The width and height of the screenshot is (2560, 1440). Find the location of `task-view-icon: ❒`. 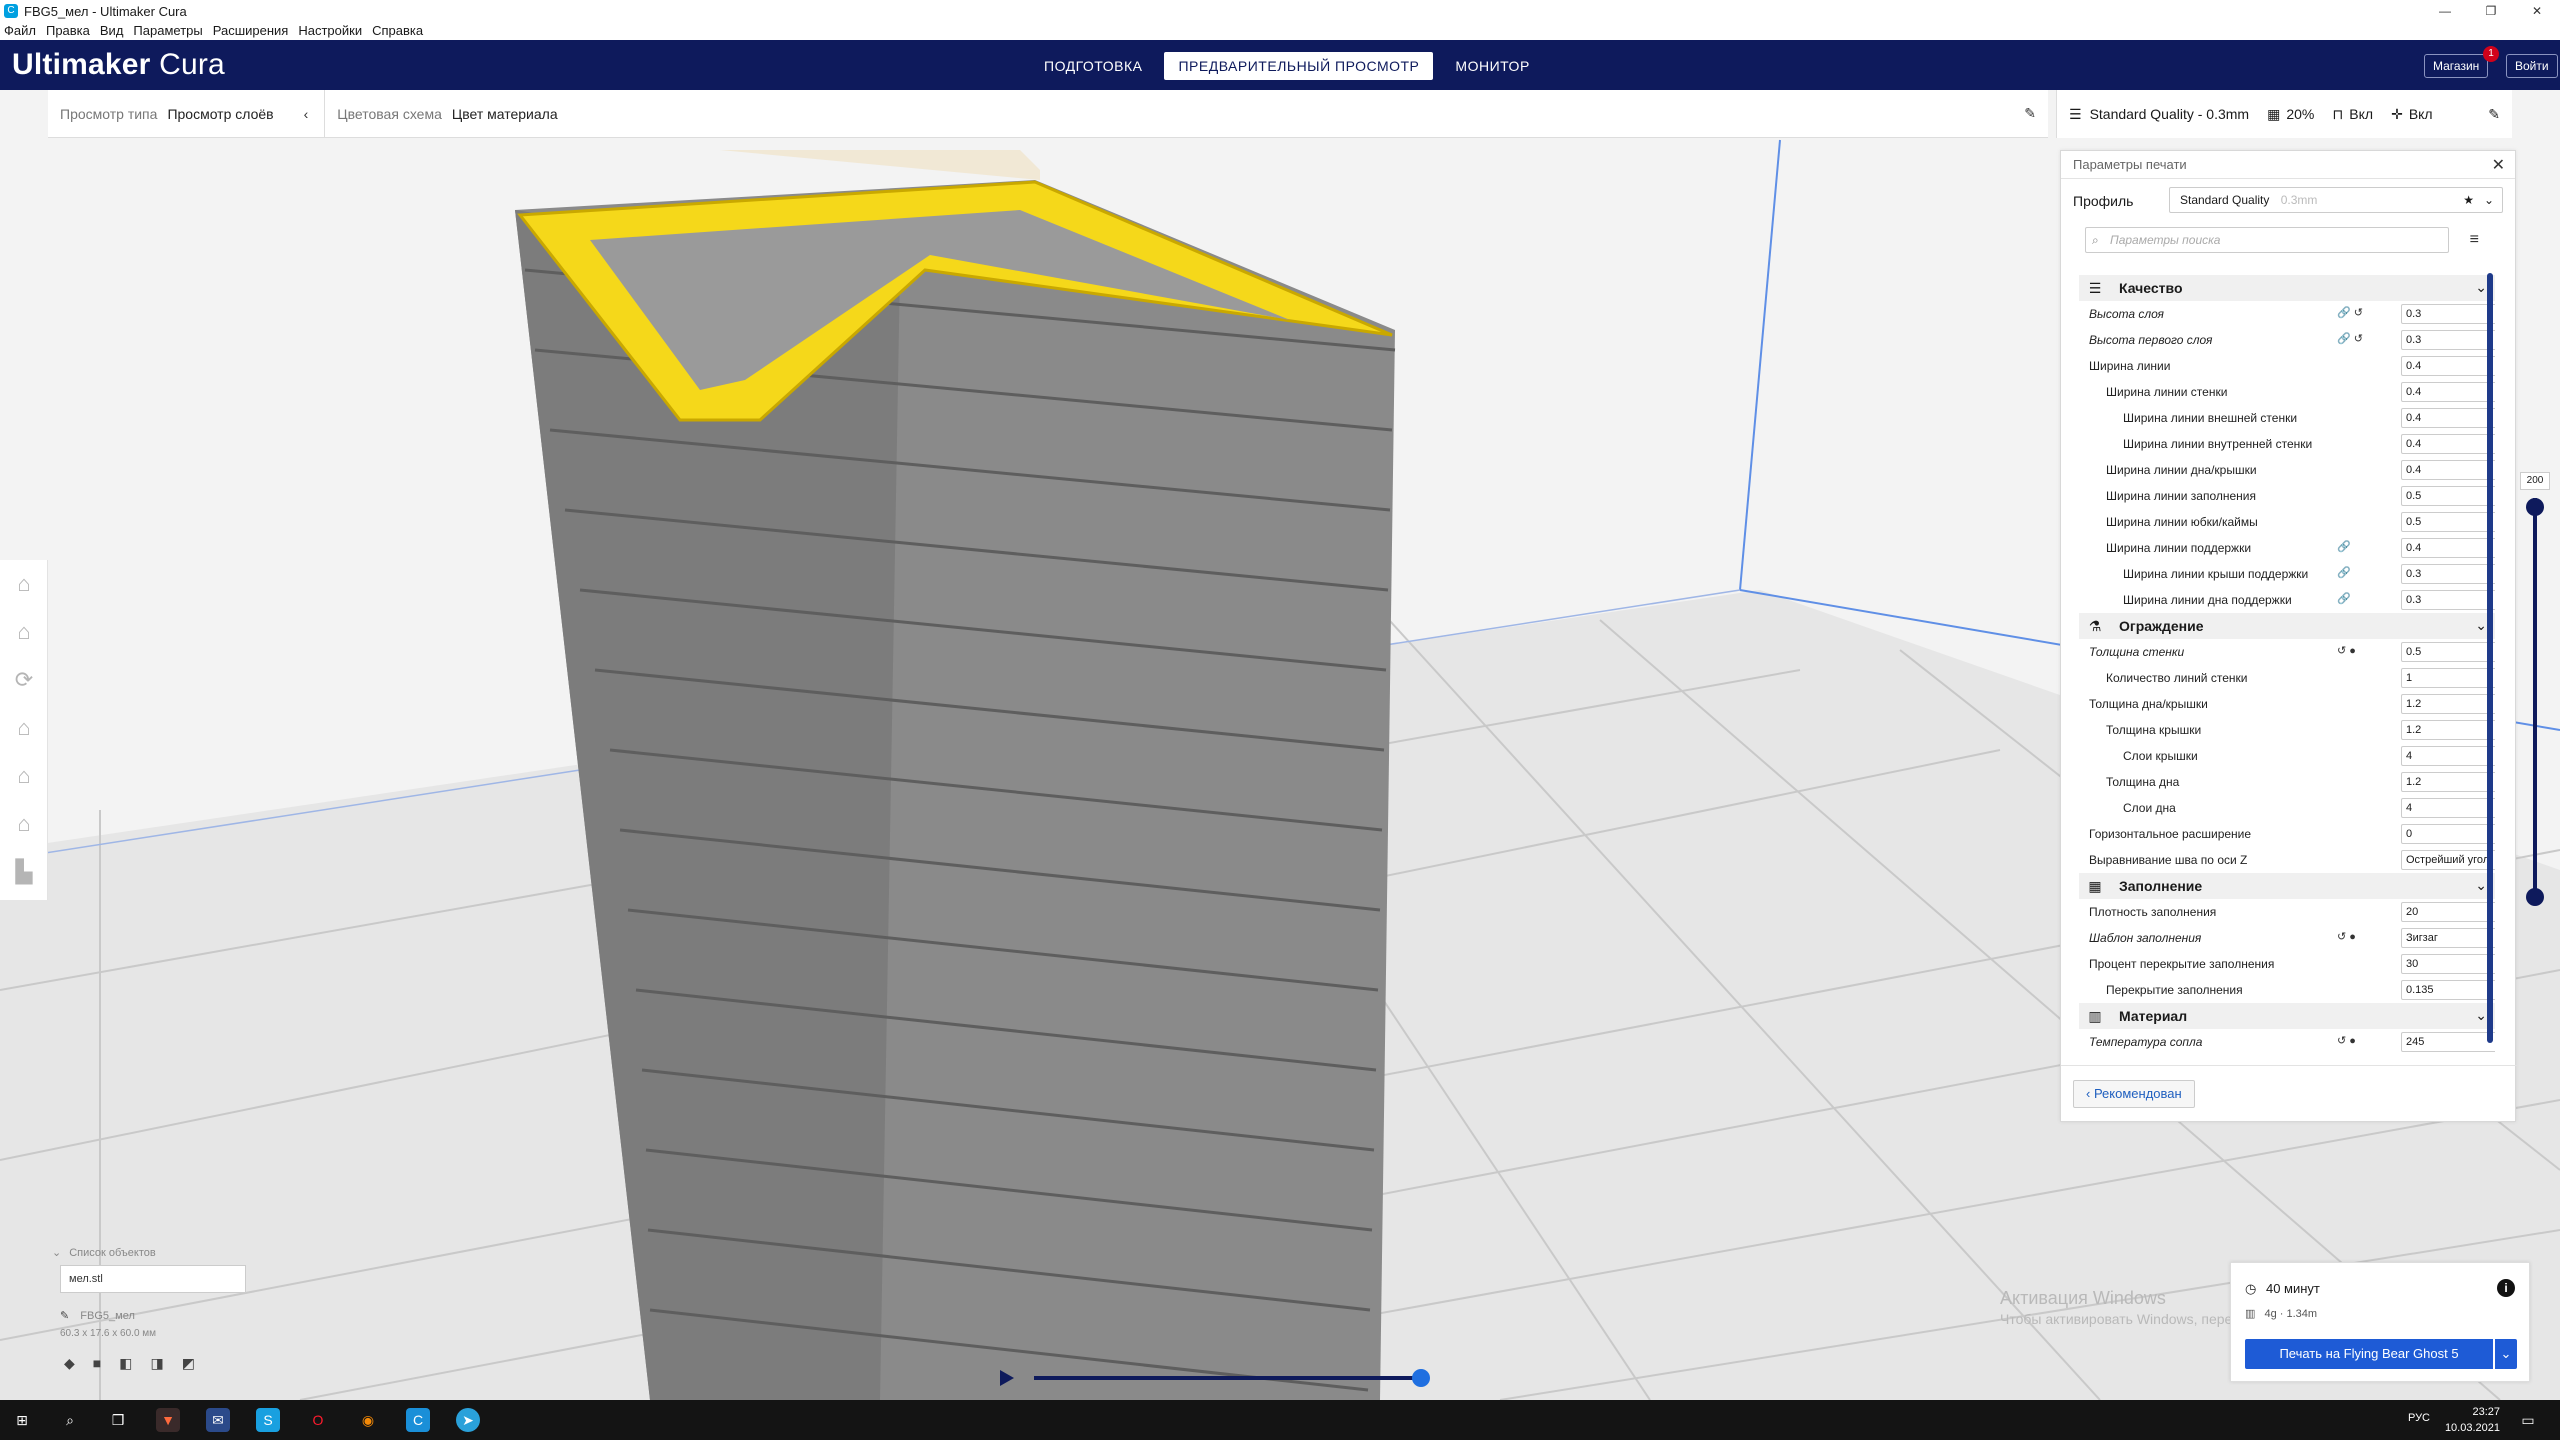

task-view-icon: ❒ is located at coordinates (118, 1420).